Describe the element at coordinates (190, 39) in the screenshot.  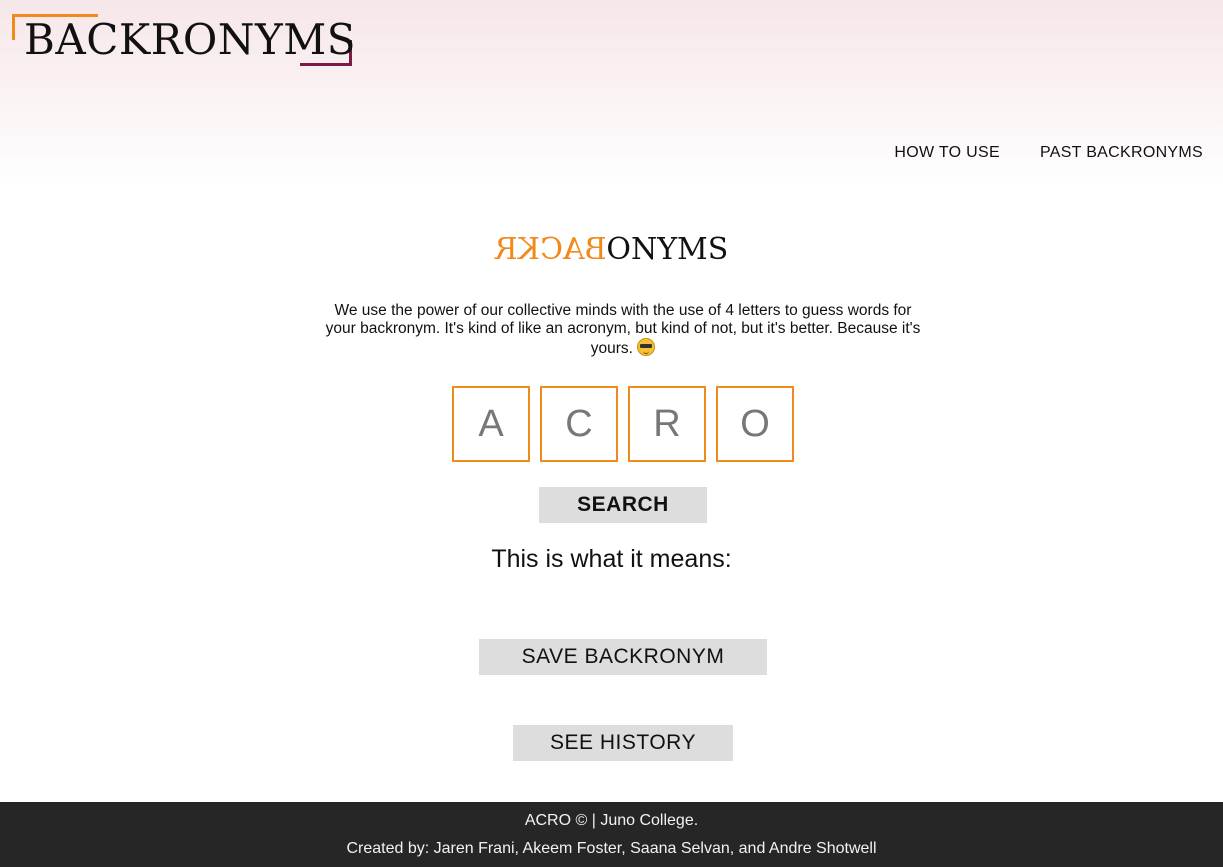
I see `logo-text: BACKRONYMS` at that location.